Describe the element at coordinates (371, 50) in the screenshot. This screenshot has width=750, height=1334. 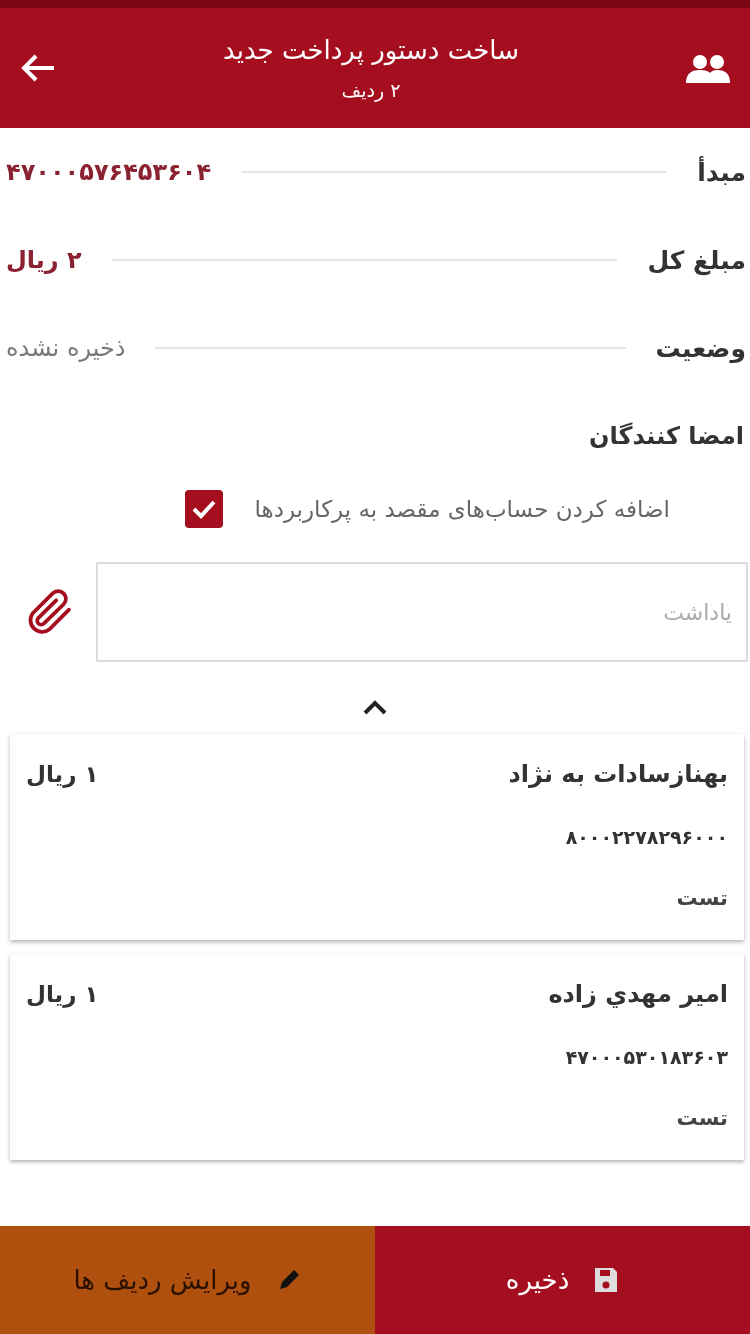
I see `page-title: ساخت دستور پرداخت جدید` at that location.